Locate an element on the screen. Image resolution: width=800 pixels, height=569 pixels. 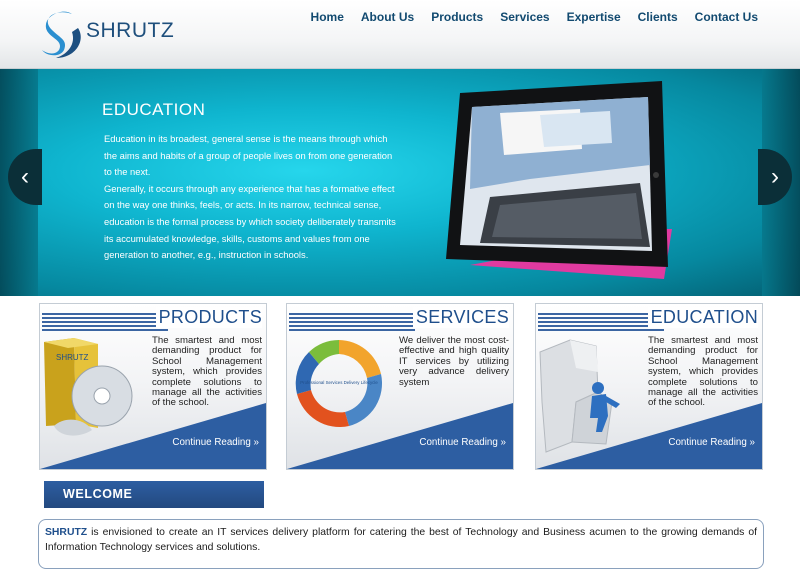
nav-clients: Clients is located at coordinates (658, 17).